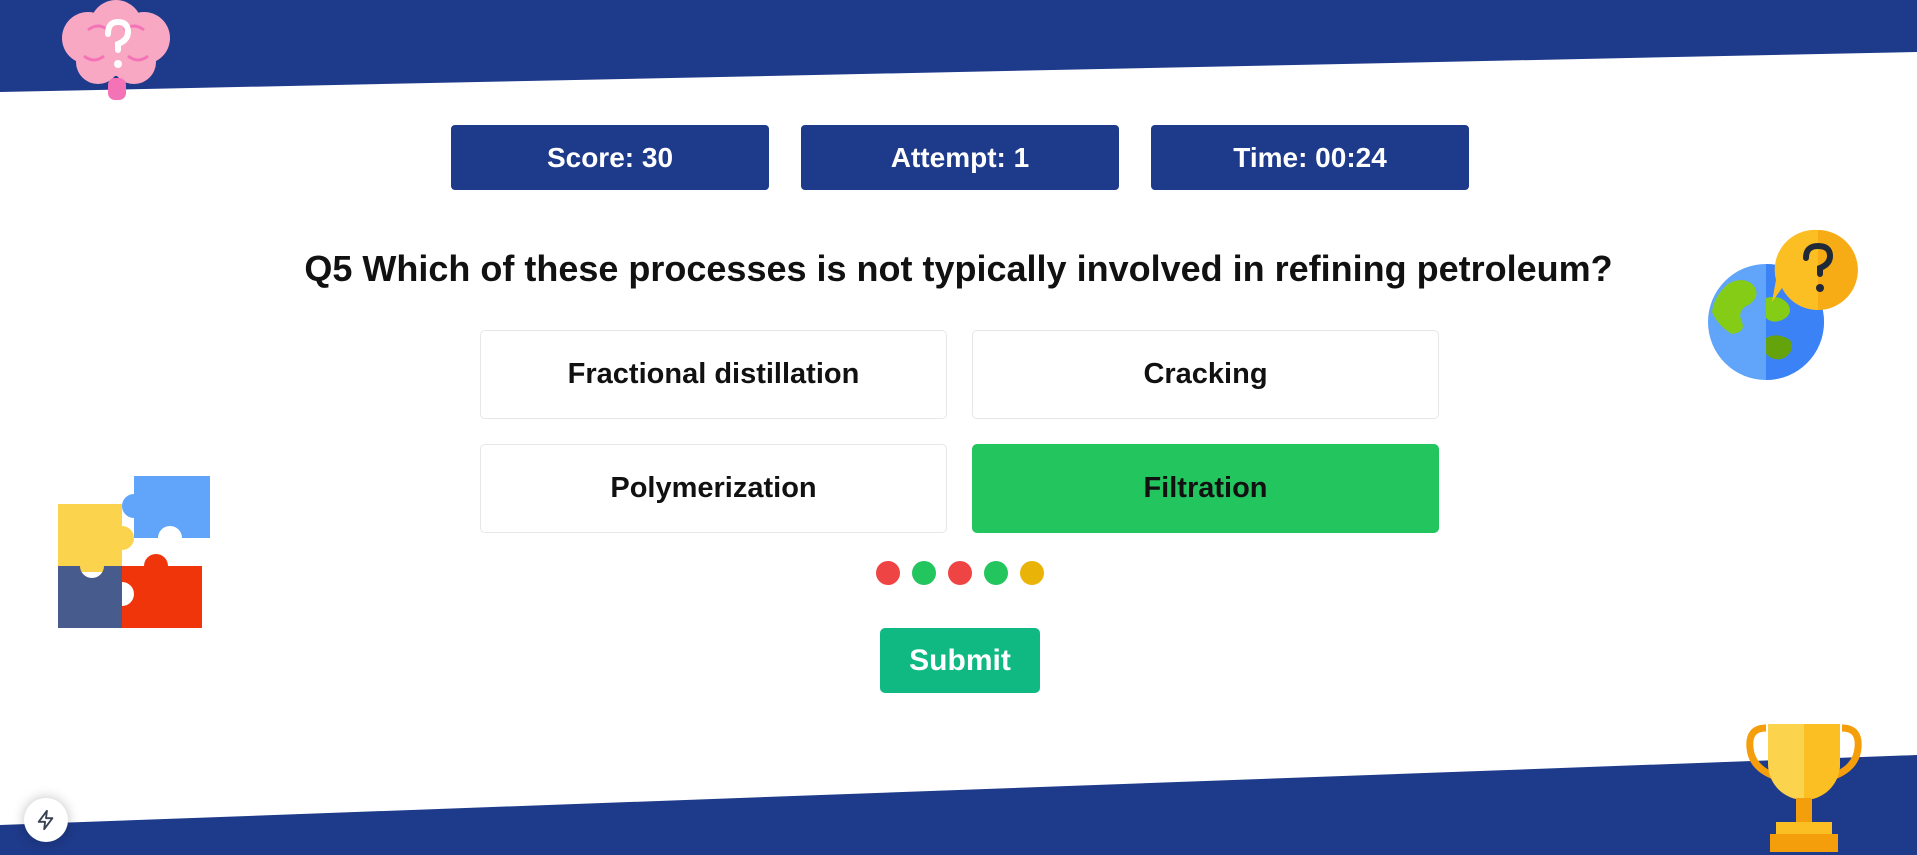 This screenshot has width=1917, height=855. What do you see at coordinates (1310, 157) in the screenshot?
I see `timer-display: Time: 00:24` at bounding box center [1310, 157].